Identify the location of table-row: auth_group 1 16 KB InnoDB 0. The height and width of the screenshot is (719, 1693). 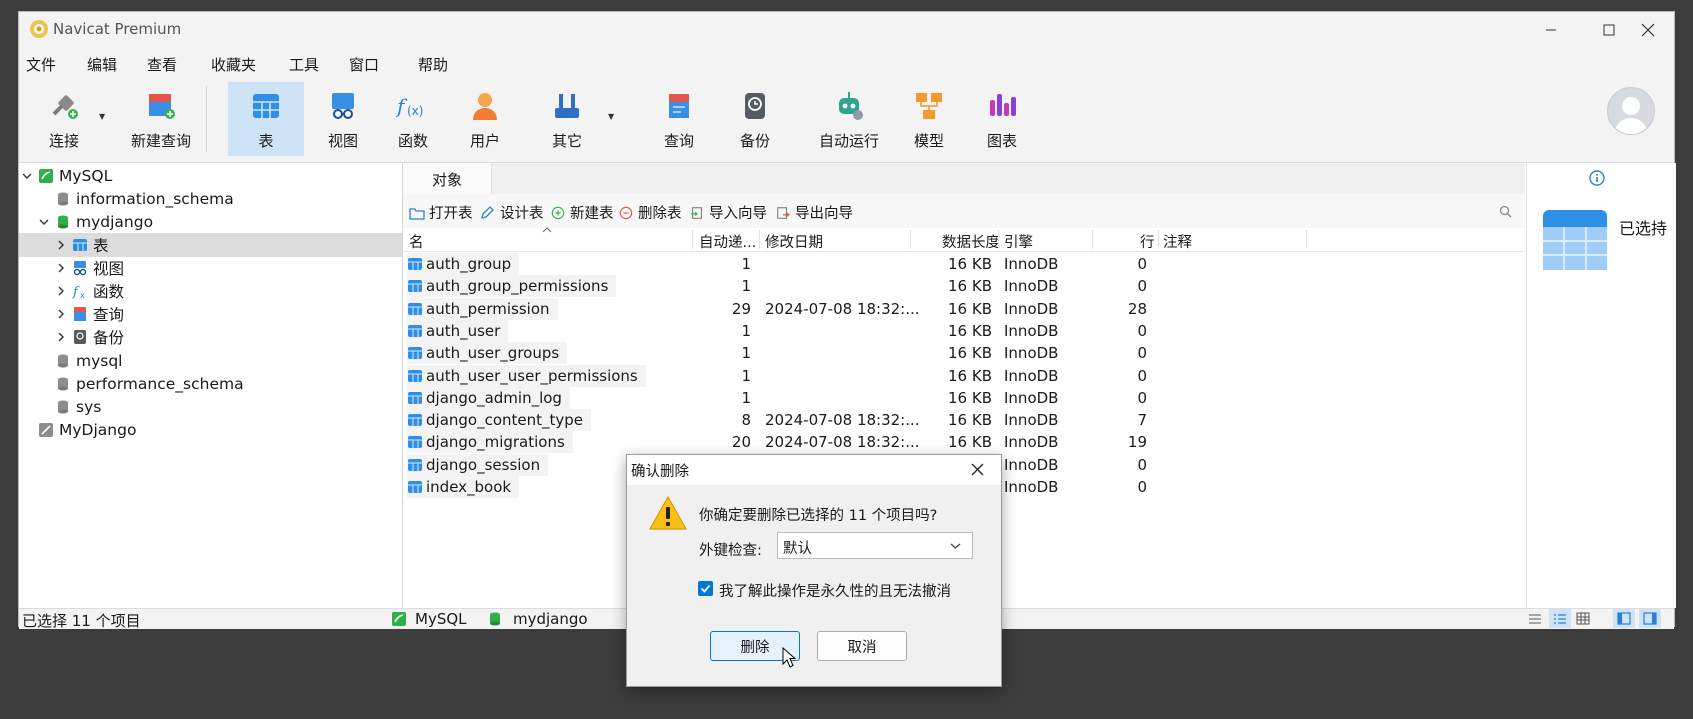
(964, 264).